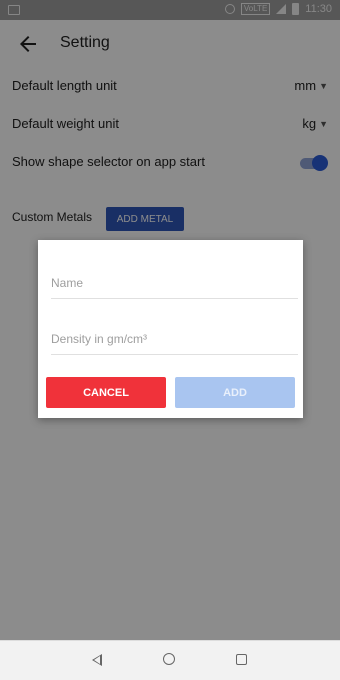 This screenshot has width=340, height=680. Describe the element at coordinates (174, 338) in the screenshot. I see `density-field: Density in gm/cm³` at that location.